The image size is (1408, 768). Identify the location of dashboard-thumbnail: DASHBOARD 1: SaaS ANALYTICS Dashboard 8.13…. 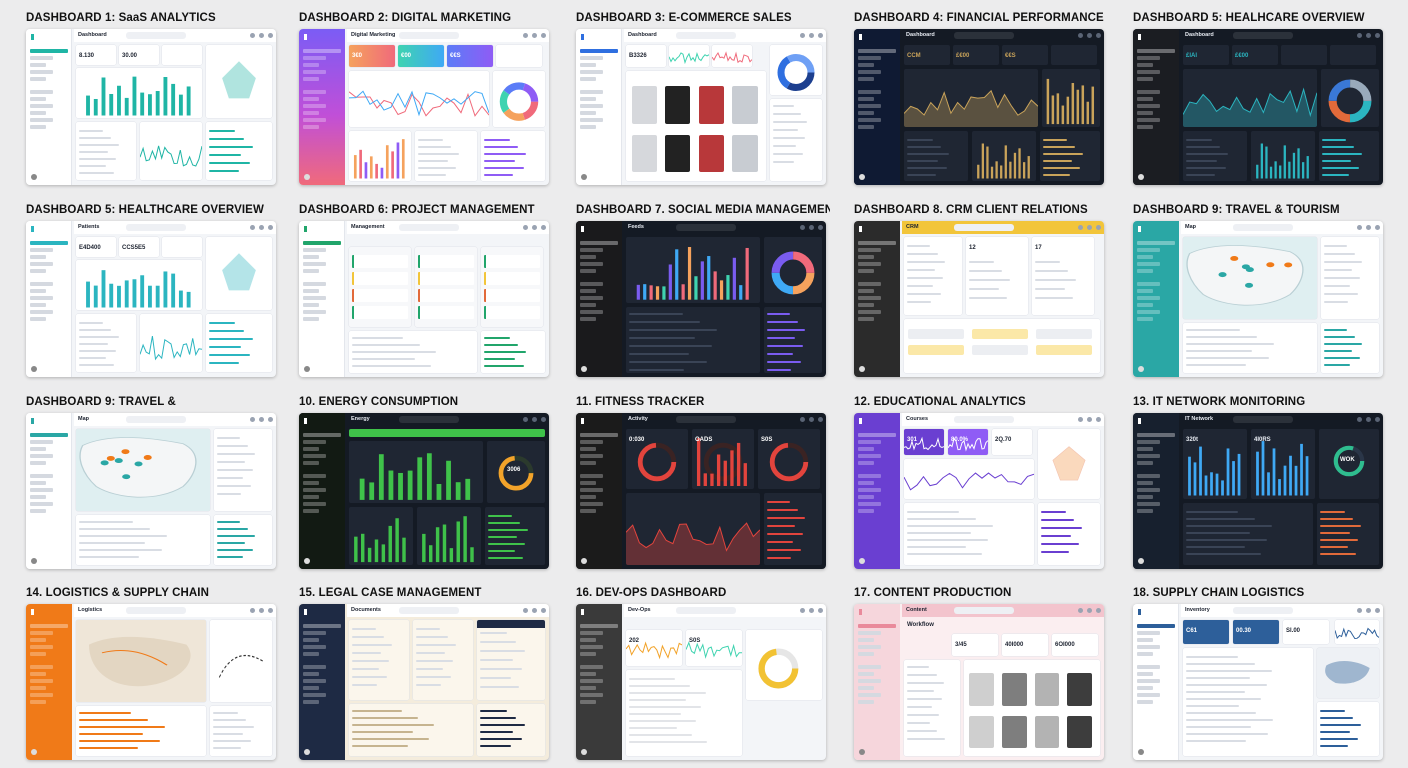
(153, 97).